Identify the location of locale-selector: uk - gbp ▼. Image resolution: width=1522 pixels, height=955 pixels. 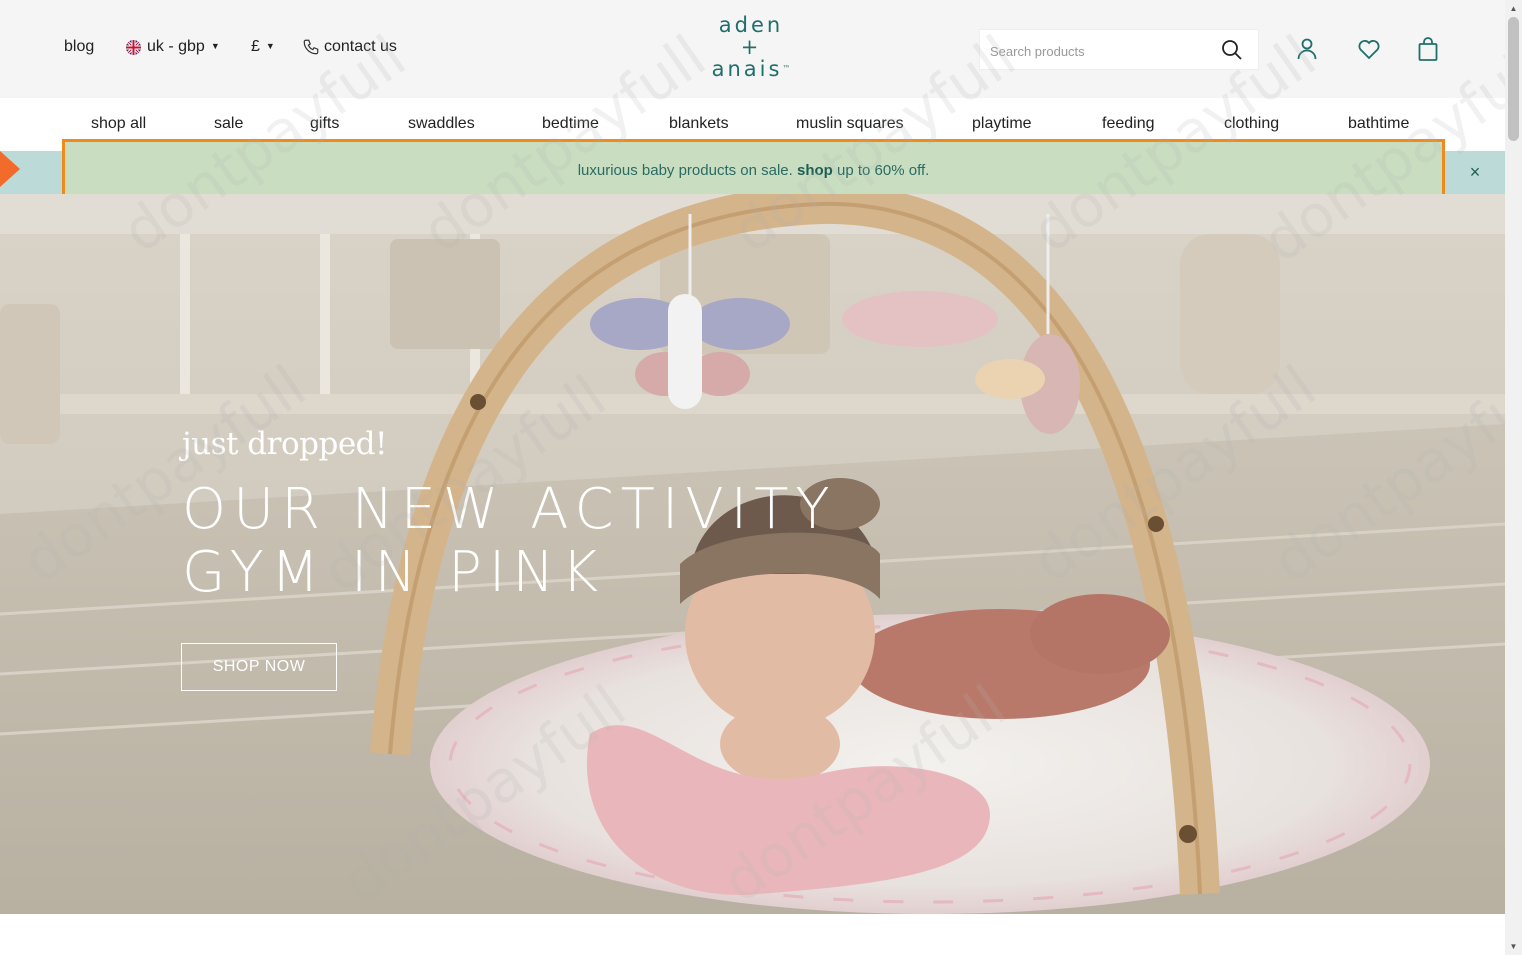
(173, 47).